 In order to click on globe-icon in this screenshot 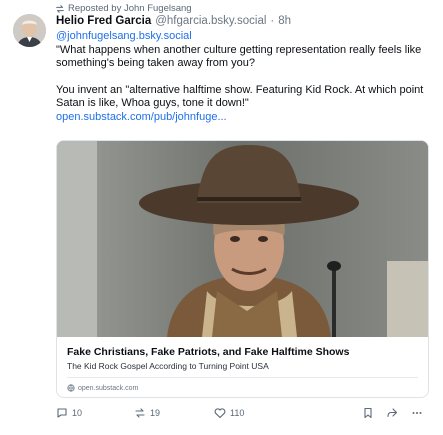, I will do `click(71, 388)`.